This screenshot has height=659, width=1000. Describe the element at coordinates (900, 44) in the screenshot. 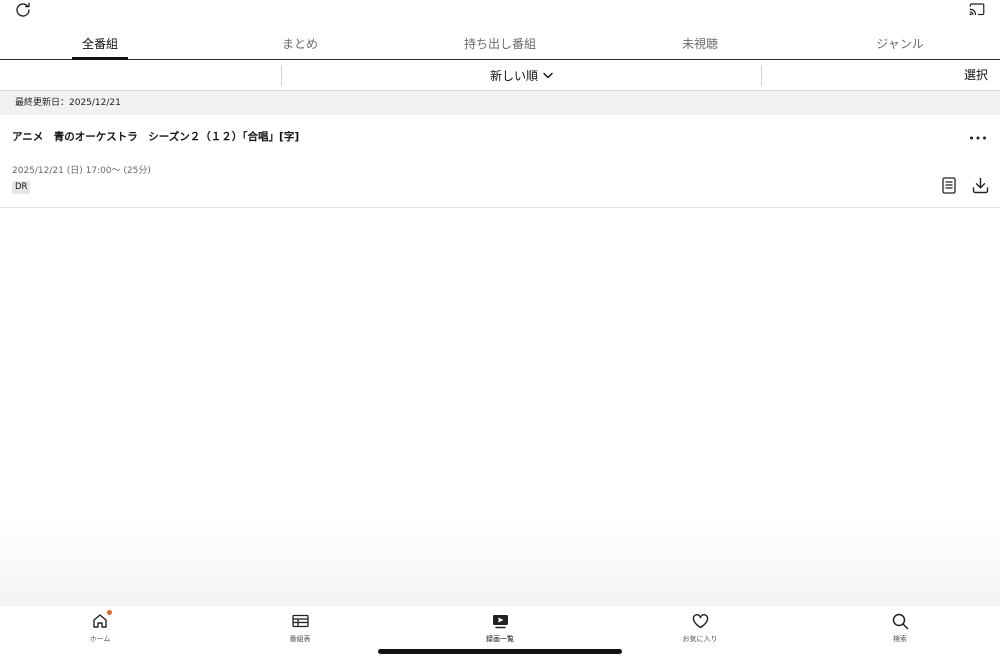

I see `tab-genre: ジャンル` at that location.